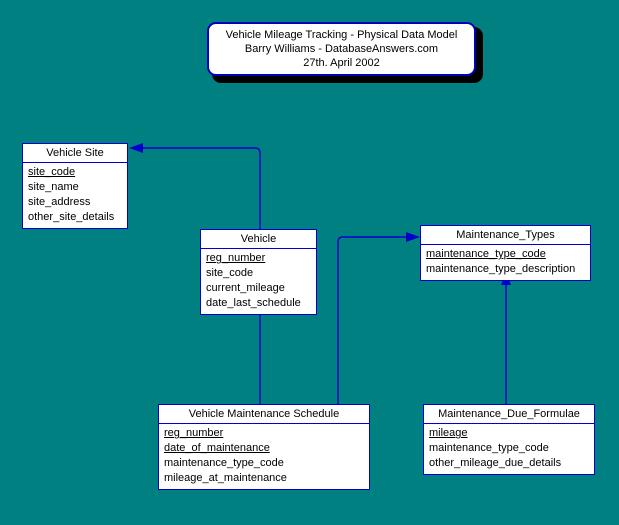 Image resolution: width=619 pixels, height=525 pixels. I want to click on relationship-vehicle-to-vehicle-site, so click(202, 189).